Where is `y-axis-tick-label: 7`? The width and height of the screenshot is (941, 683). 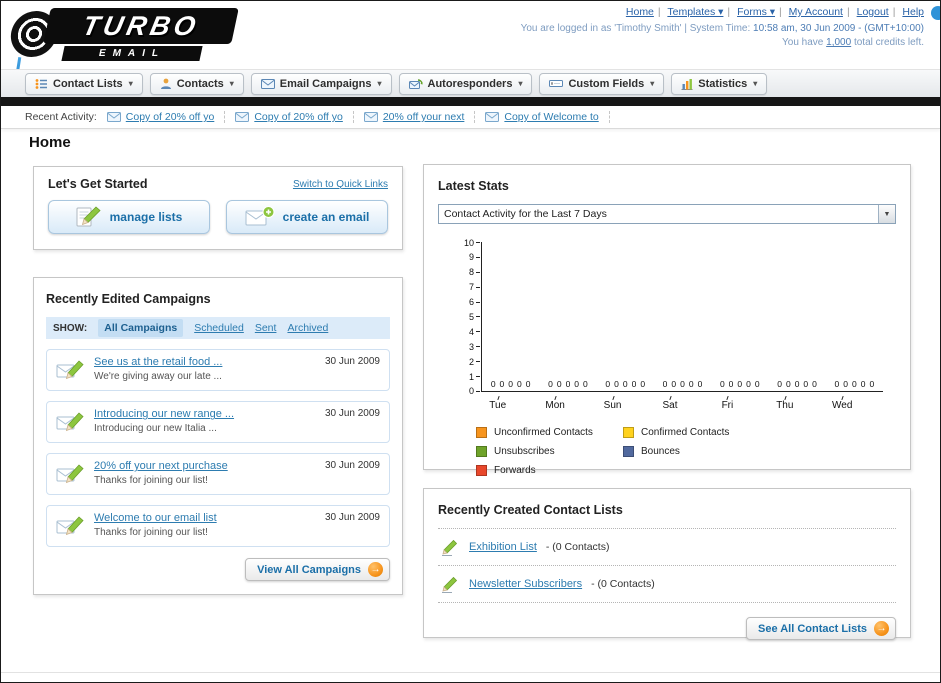
y-axis-tick-label: 7 is located at coordinates (474, 287).